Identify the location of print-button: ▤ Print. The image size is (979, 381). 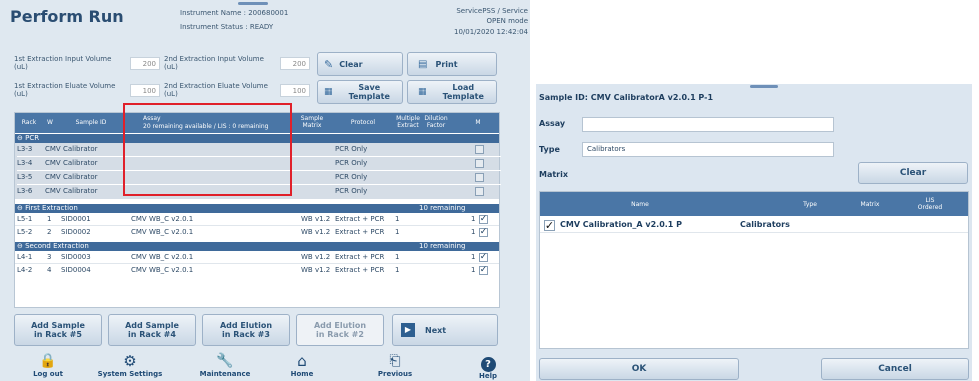
(452, 64).